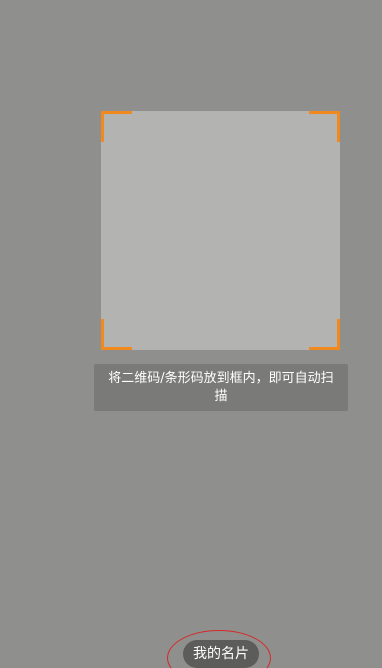  I want to click on scan-hint-text: 将二维码/条形码放到框内，即可自动扫描, so click(221, 387).